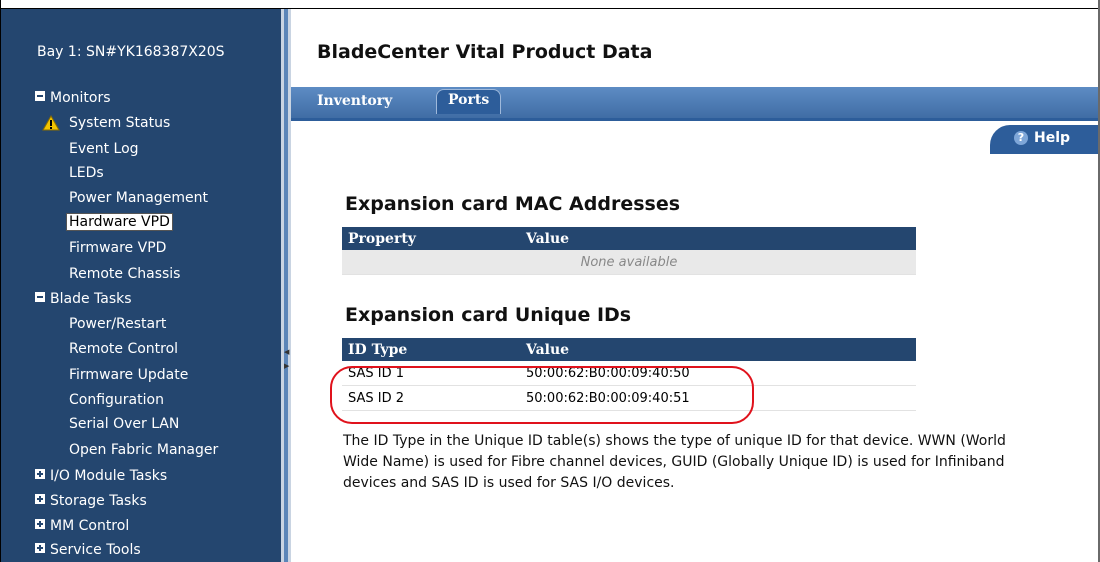  I want to click on nav-item-firmware-vpd: Firmware VPD, so click(117, 248).